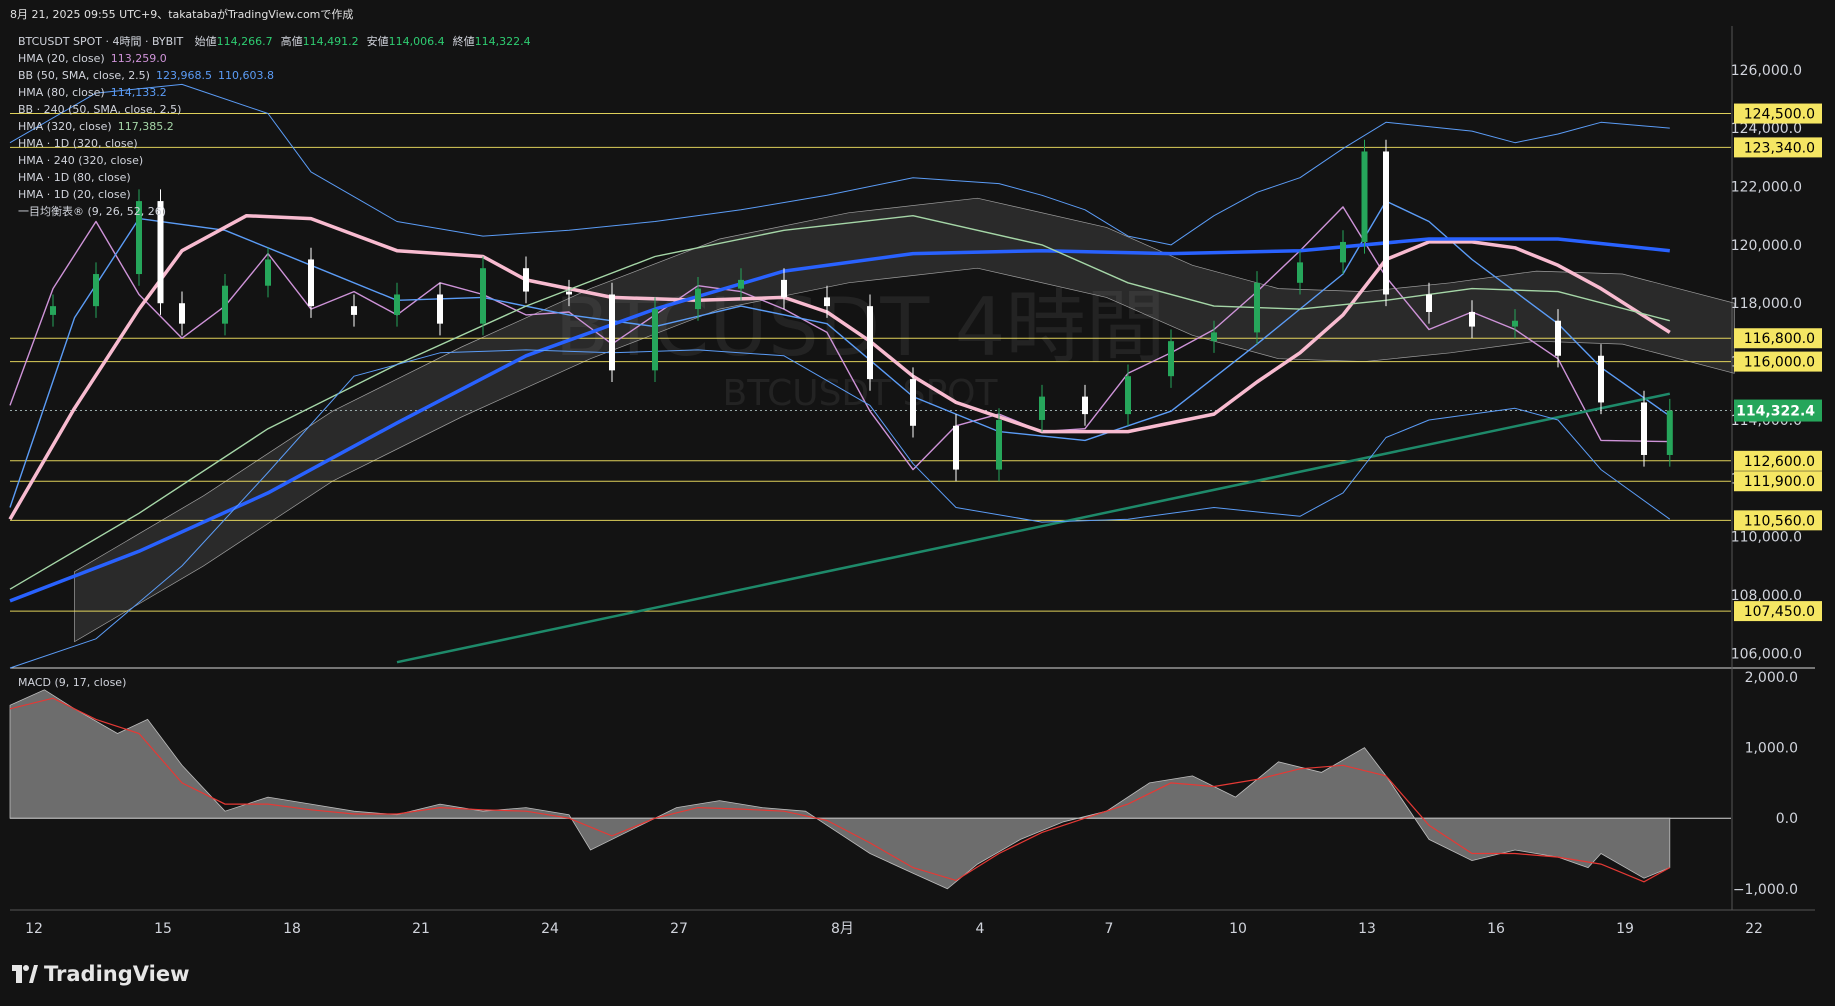 Image resolution: width=1835 pixels, height=1006 pixels. Describe the element at coordinates (917, 975) in the screenshot. I see `footer-bar` at that location.